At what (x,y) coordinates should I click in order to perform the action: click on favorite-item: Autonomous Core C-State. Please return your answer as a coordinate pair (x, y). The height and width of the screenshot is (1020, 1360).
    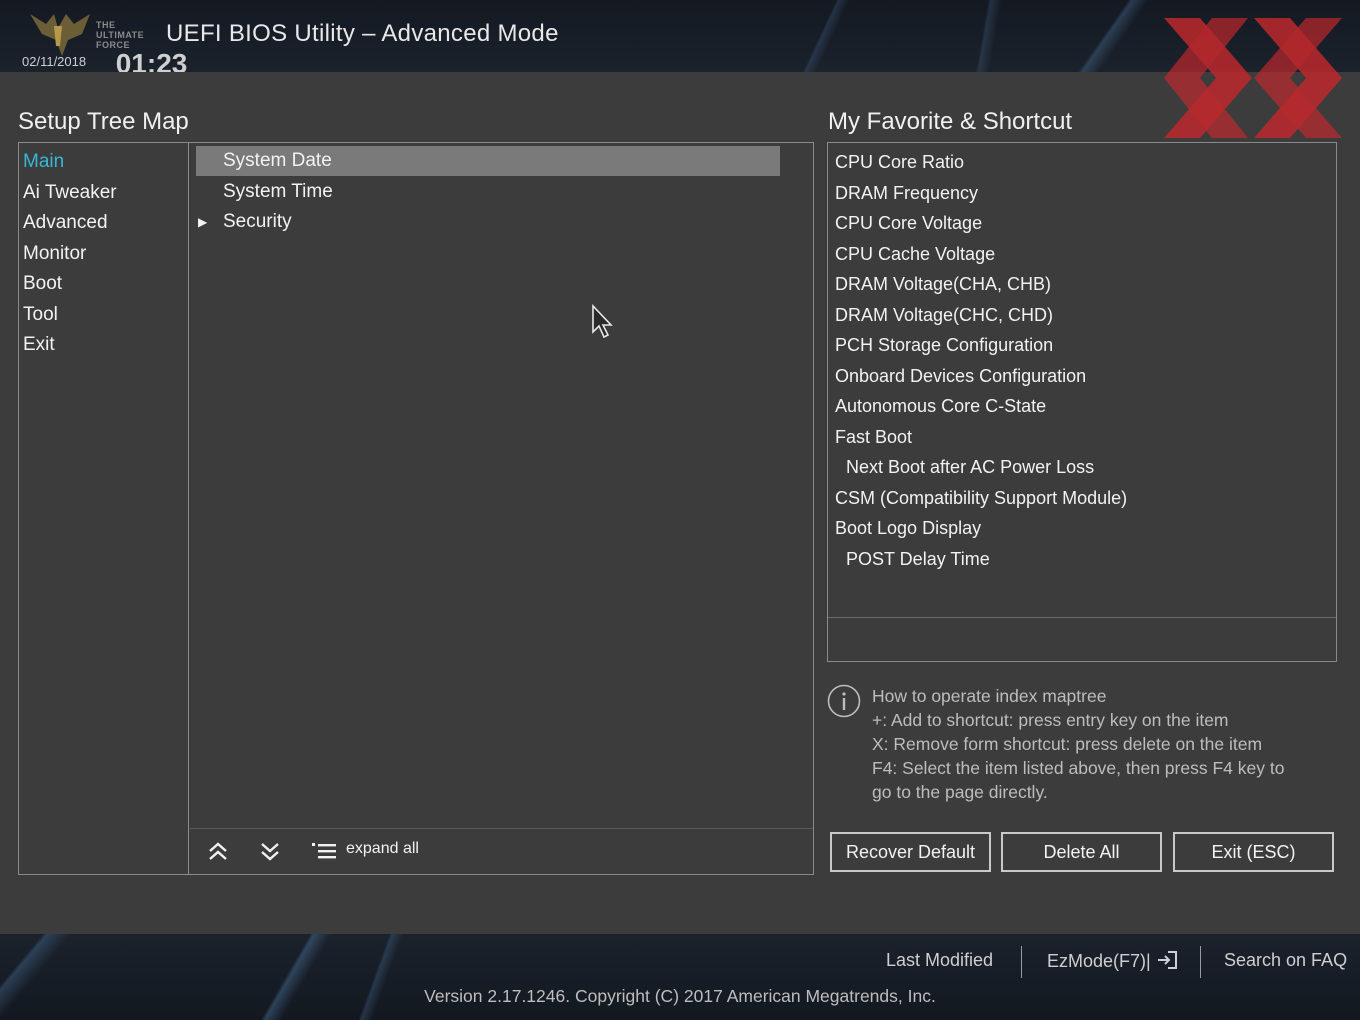
    Looking at the image, I should click on (940, 406).